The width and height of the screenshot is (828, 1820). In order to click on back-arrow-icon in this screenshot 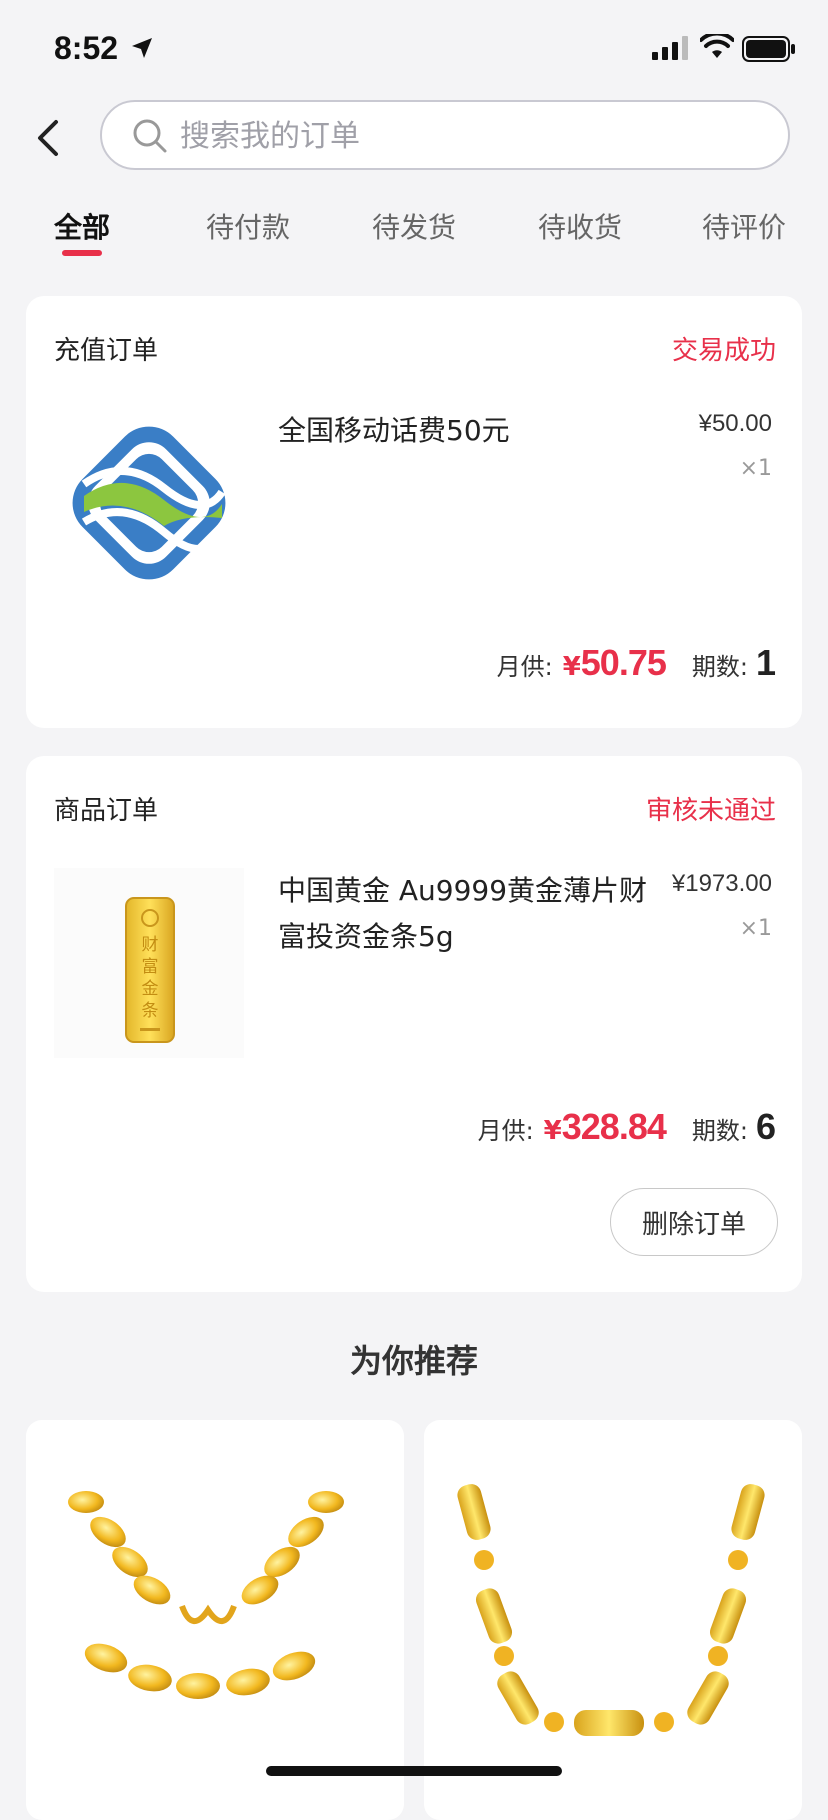, I will do `click(50, 138)`.